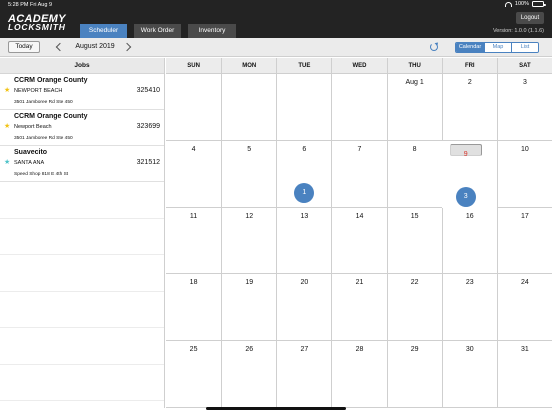  I want to click on job-number: 325410, so click(148, 90).